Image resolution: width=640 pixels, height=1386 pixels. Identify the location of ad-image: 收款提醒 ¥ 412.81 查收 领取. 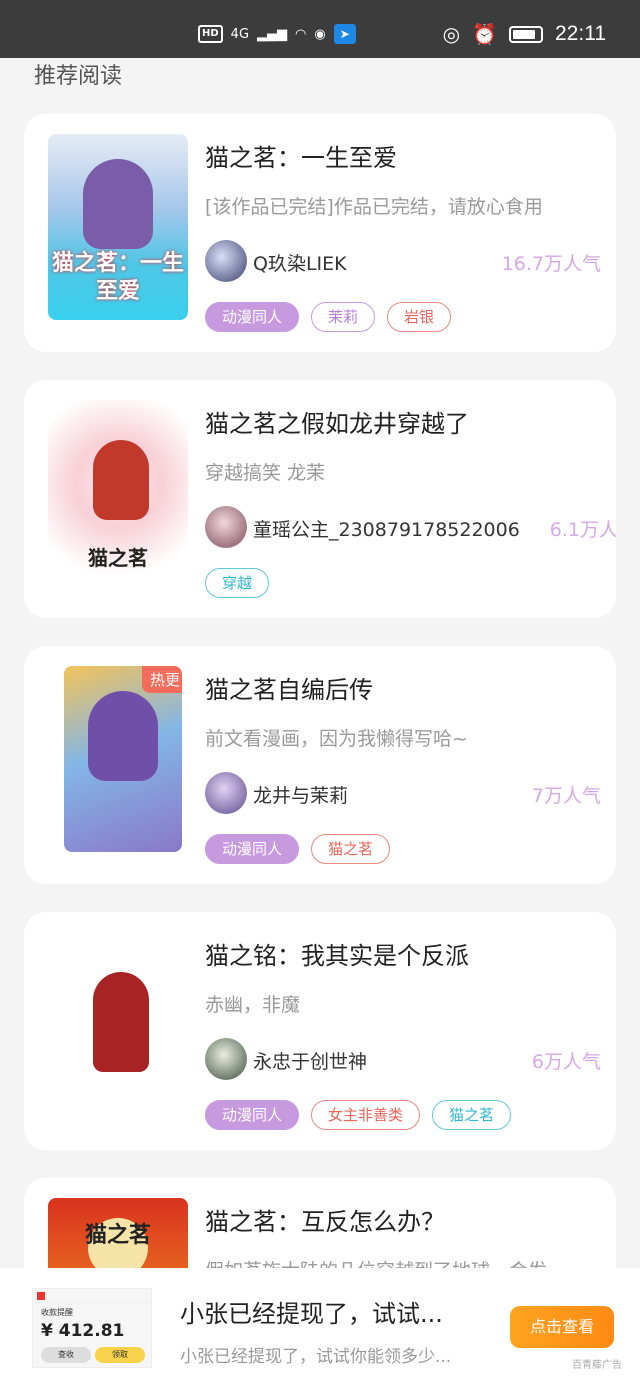
(92, 1328).